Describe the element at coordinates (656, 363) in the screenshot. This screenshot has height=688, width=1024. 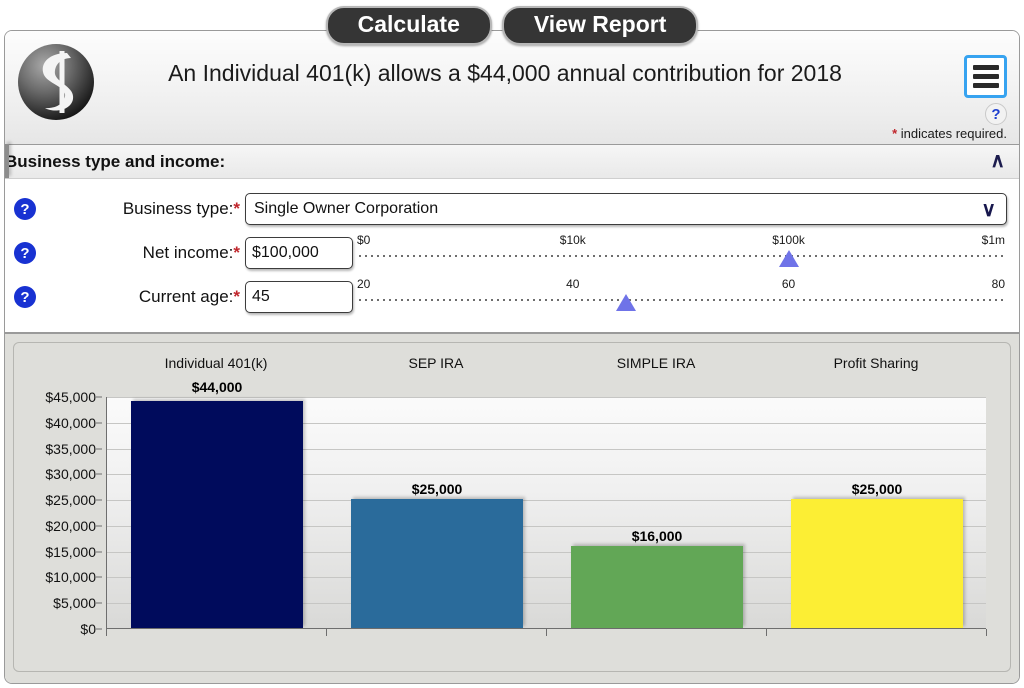
I see `chart-x-tick-label: SIMPLE IRA` at that location.